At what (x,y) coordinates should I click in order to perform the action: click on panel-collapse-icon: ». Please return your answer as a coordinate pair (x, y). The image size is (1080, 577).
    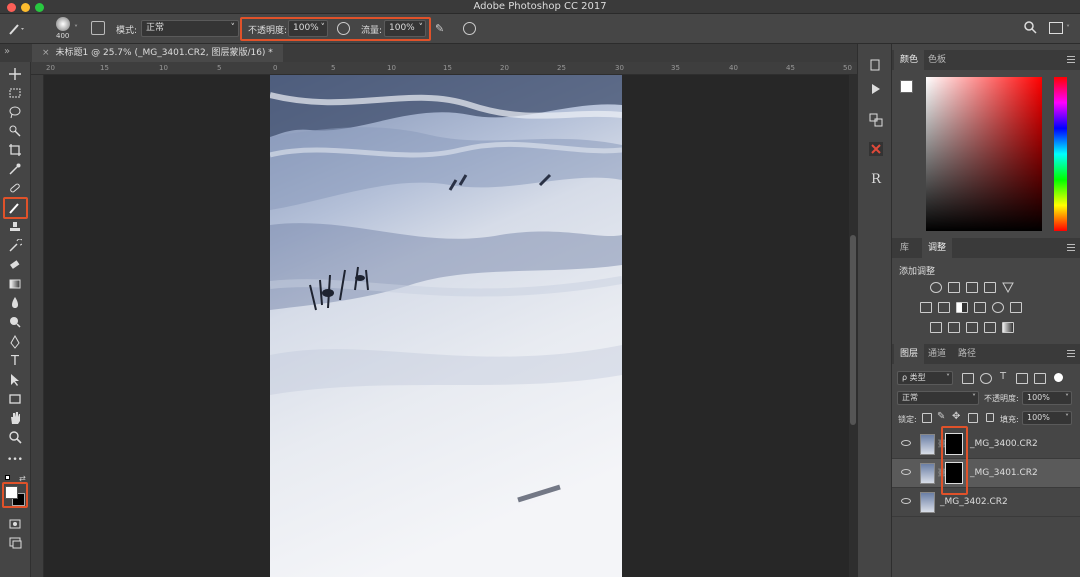
    Looking at the image, I should click on (7, 51).